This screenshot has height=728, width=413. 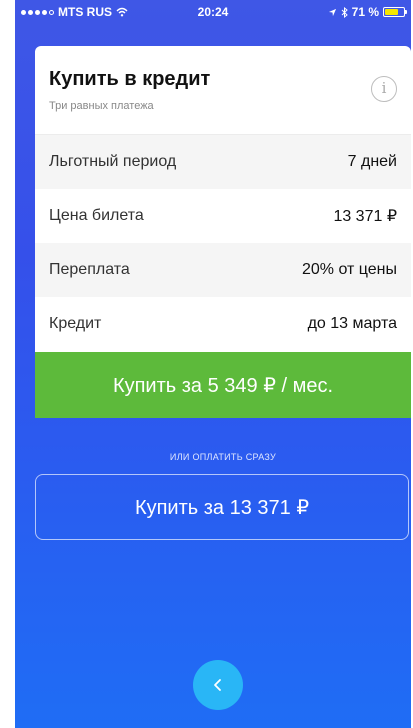 I want to click on info-icon: i, so click(x=384, y=89).